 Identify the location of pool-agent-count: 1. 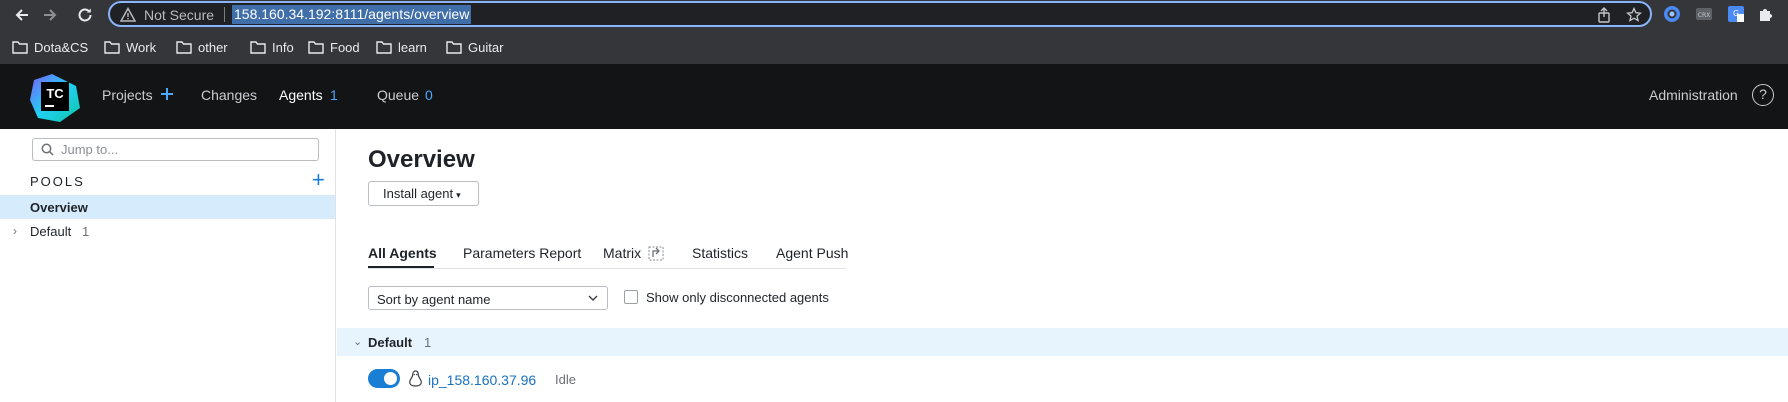
(86, 231).